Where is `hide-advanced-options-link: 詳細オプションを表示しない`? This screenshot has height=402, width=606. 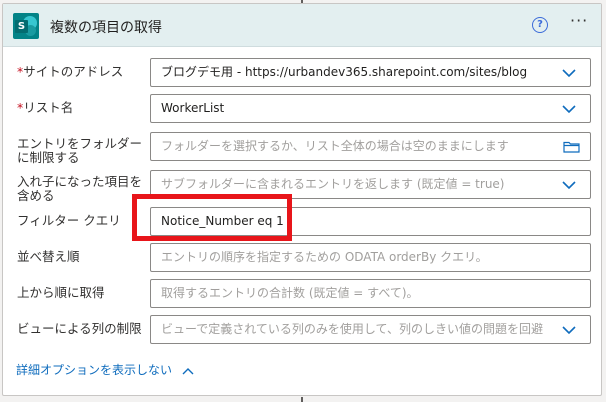 hide-advanced-options-link: 詳細オプションを表示しない is located at coordinates (105, 369).